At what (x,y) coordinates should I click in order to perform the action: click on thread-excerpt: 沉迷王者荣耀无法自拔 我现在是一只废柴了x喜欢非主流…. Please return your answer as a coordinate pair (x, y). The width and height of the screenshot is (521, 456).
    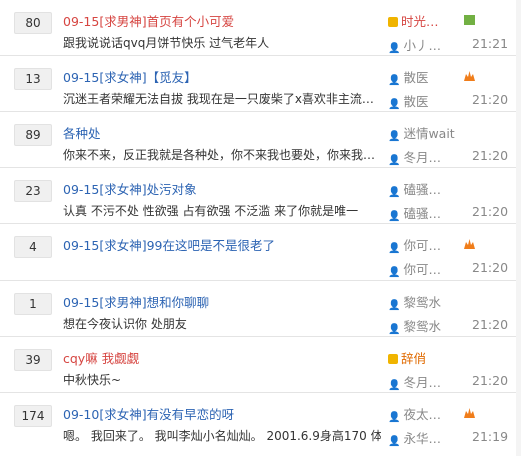
    Looking at the image, I should click on (218, 99).